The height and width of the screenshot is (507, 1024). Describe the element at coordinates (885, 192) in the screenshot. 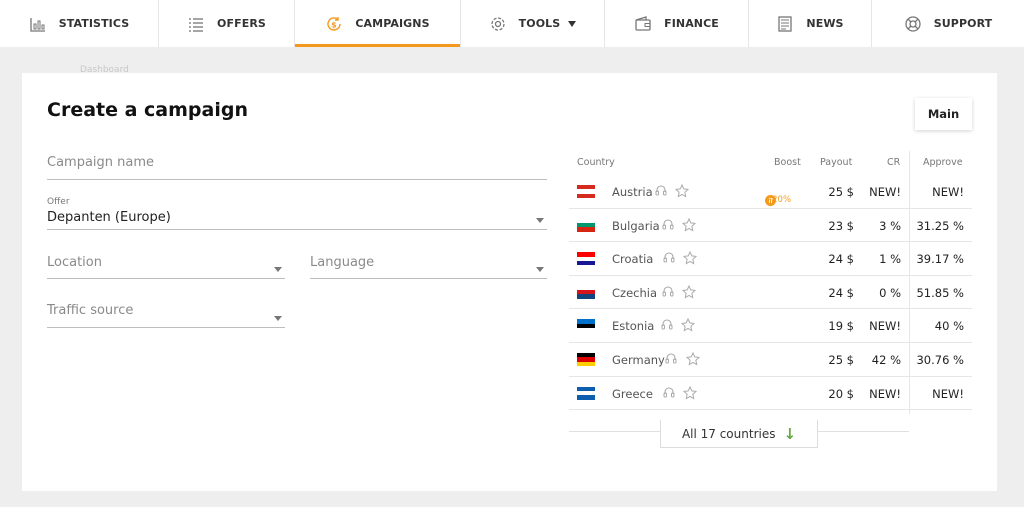

I see `cr-value: NEW!` at that location.